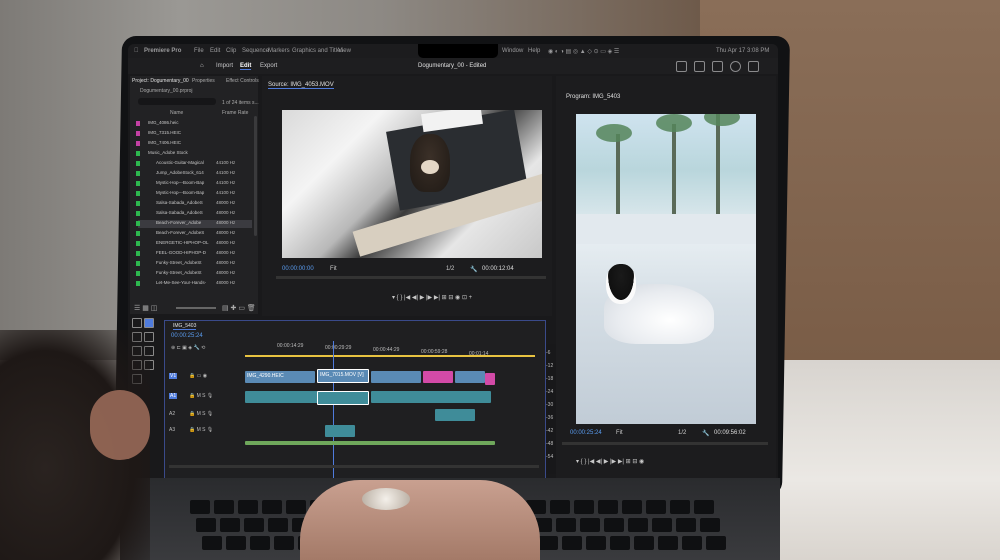 Image resolution: width=1000 pixels, height=560 pixels. I want to click on selection-tool-icon, so click(137, 323).